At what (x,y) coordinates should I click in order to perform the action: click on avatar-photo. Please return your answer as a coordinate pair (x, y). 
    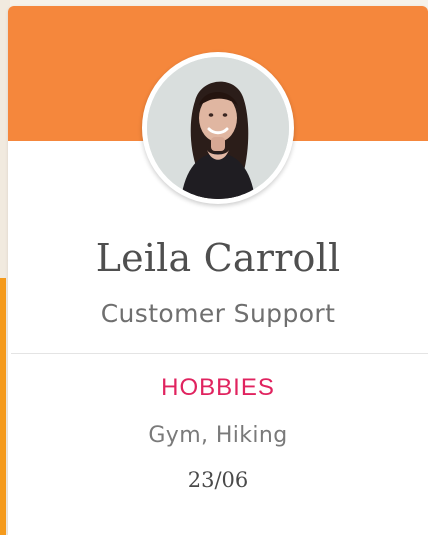
    Looking at the image, I should click on (218, 128).